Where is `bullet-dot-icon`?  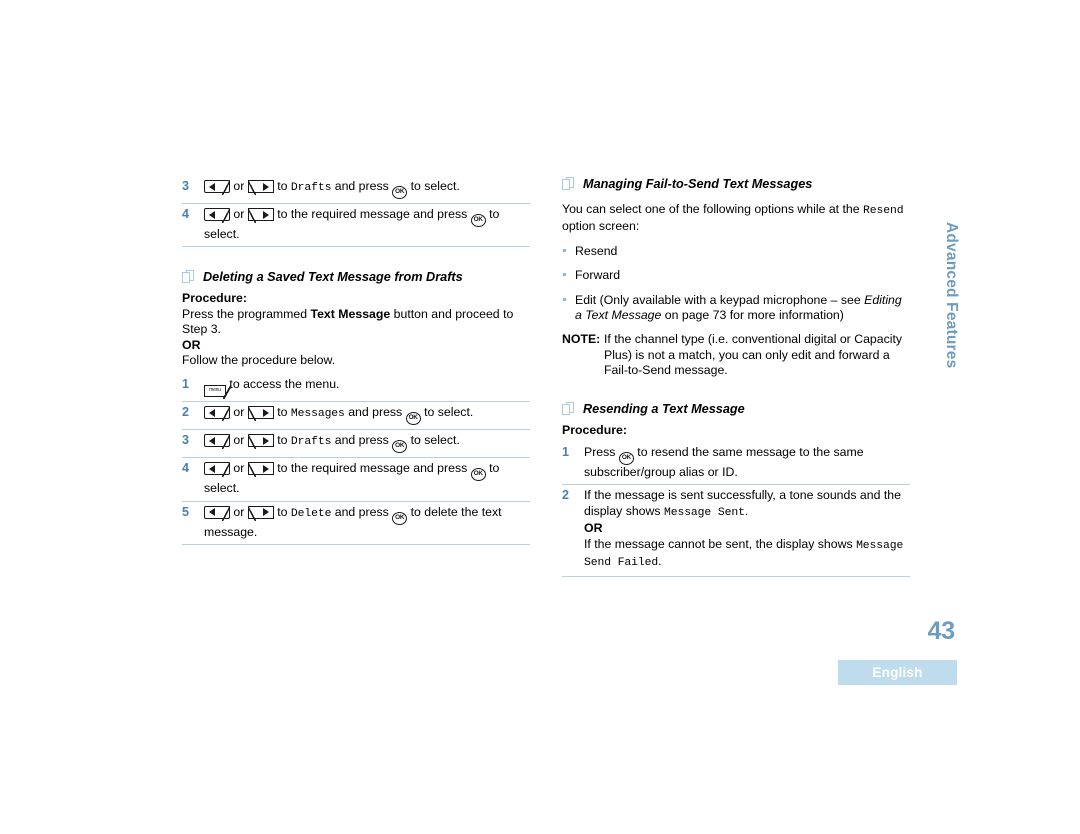
bullet-dot-icon is located at coordinates (565, 299).